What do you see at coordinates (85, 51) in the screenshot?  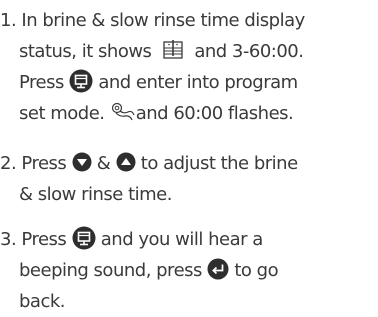 I see `step-text: status, it shows` at bounding box center [85, 51].